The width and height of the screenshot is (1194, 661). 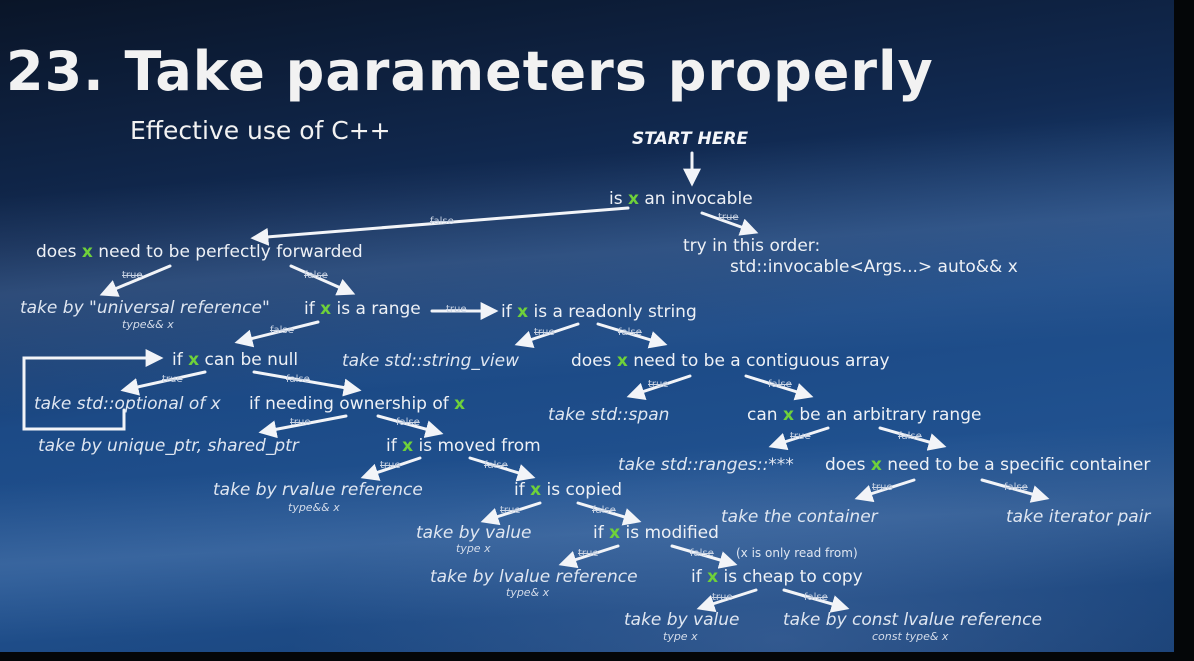 I want to click on node-const-lvalue-reference-type: const type& x, so click(x=910, y=636).